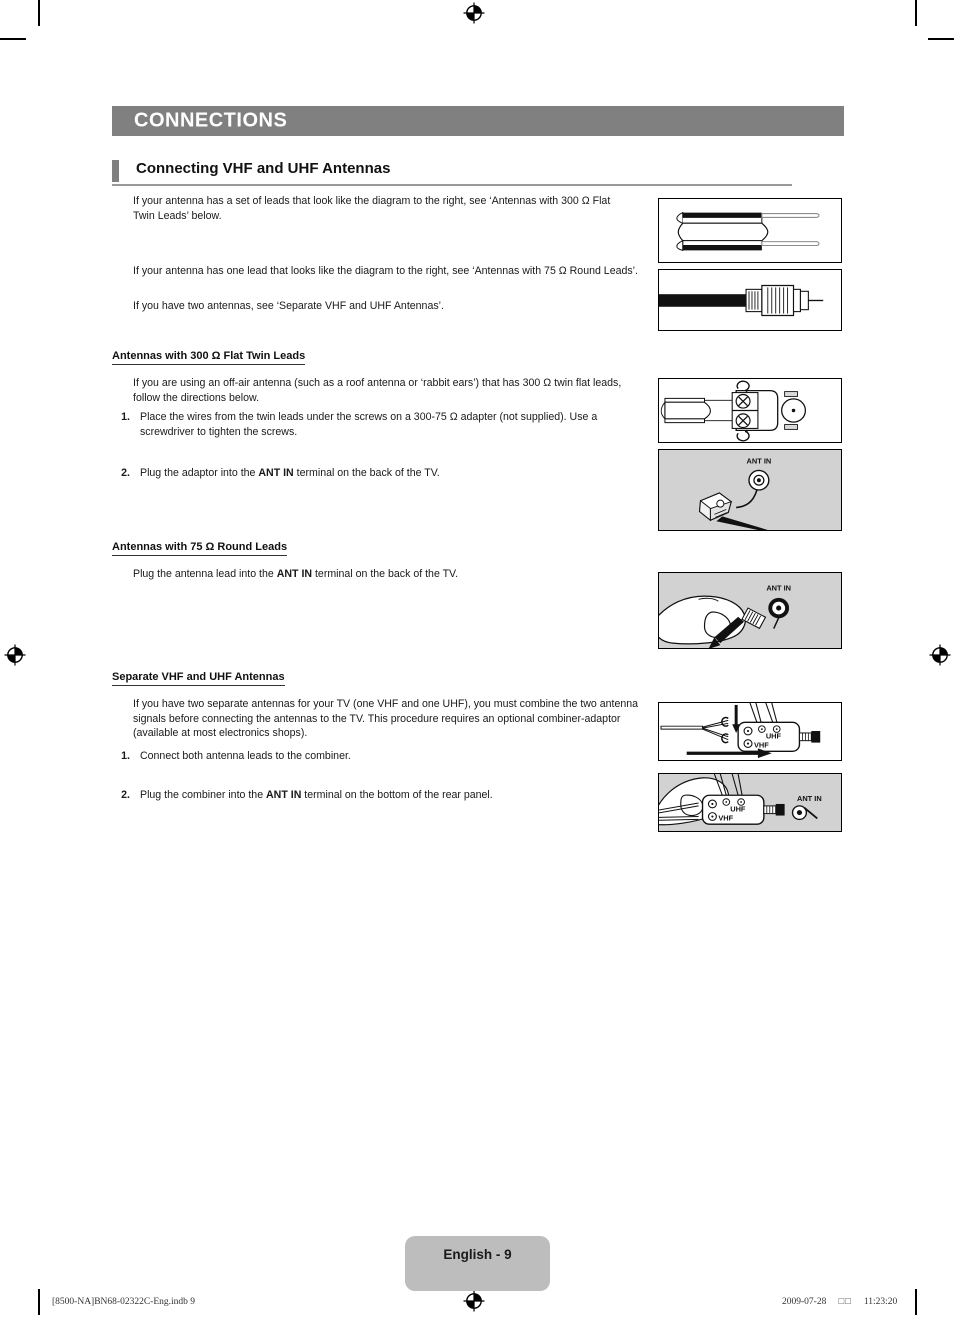 The image size is (954, 1317). Describe the element at coordinates (845, 1302) in the screenshot. I see `colophon-tofu-glyphs: □□` at that location.